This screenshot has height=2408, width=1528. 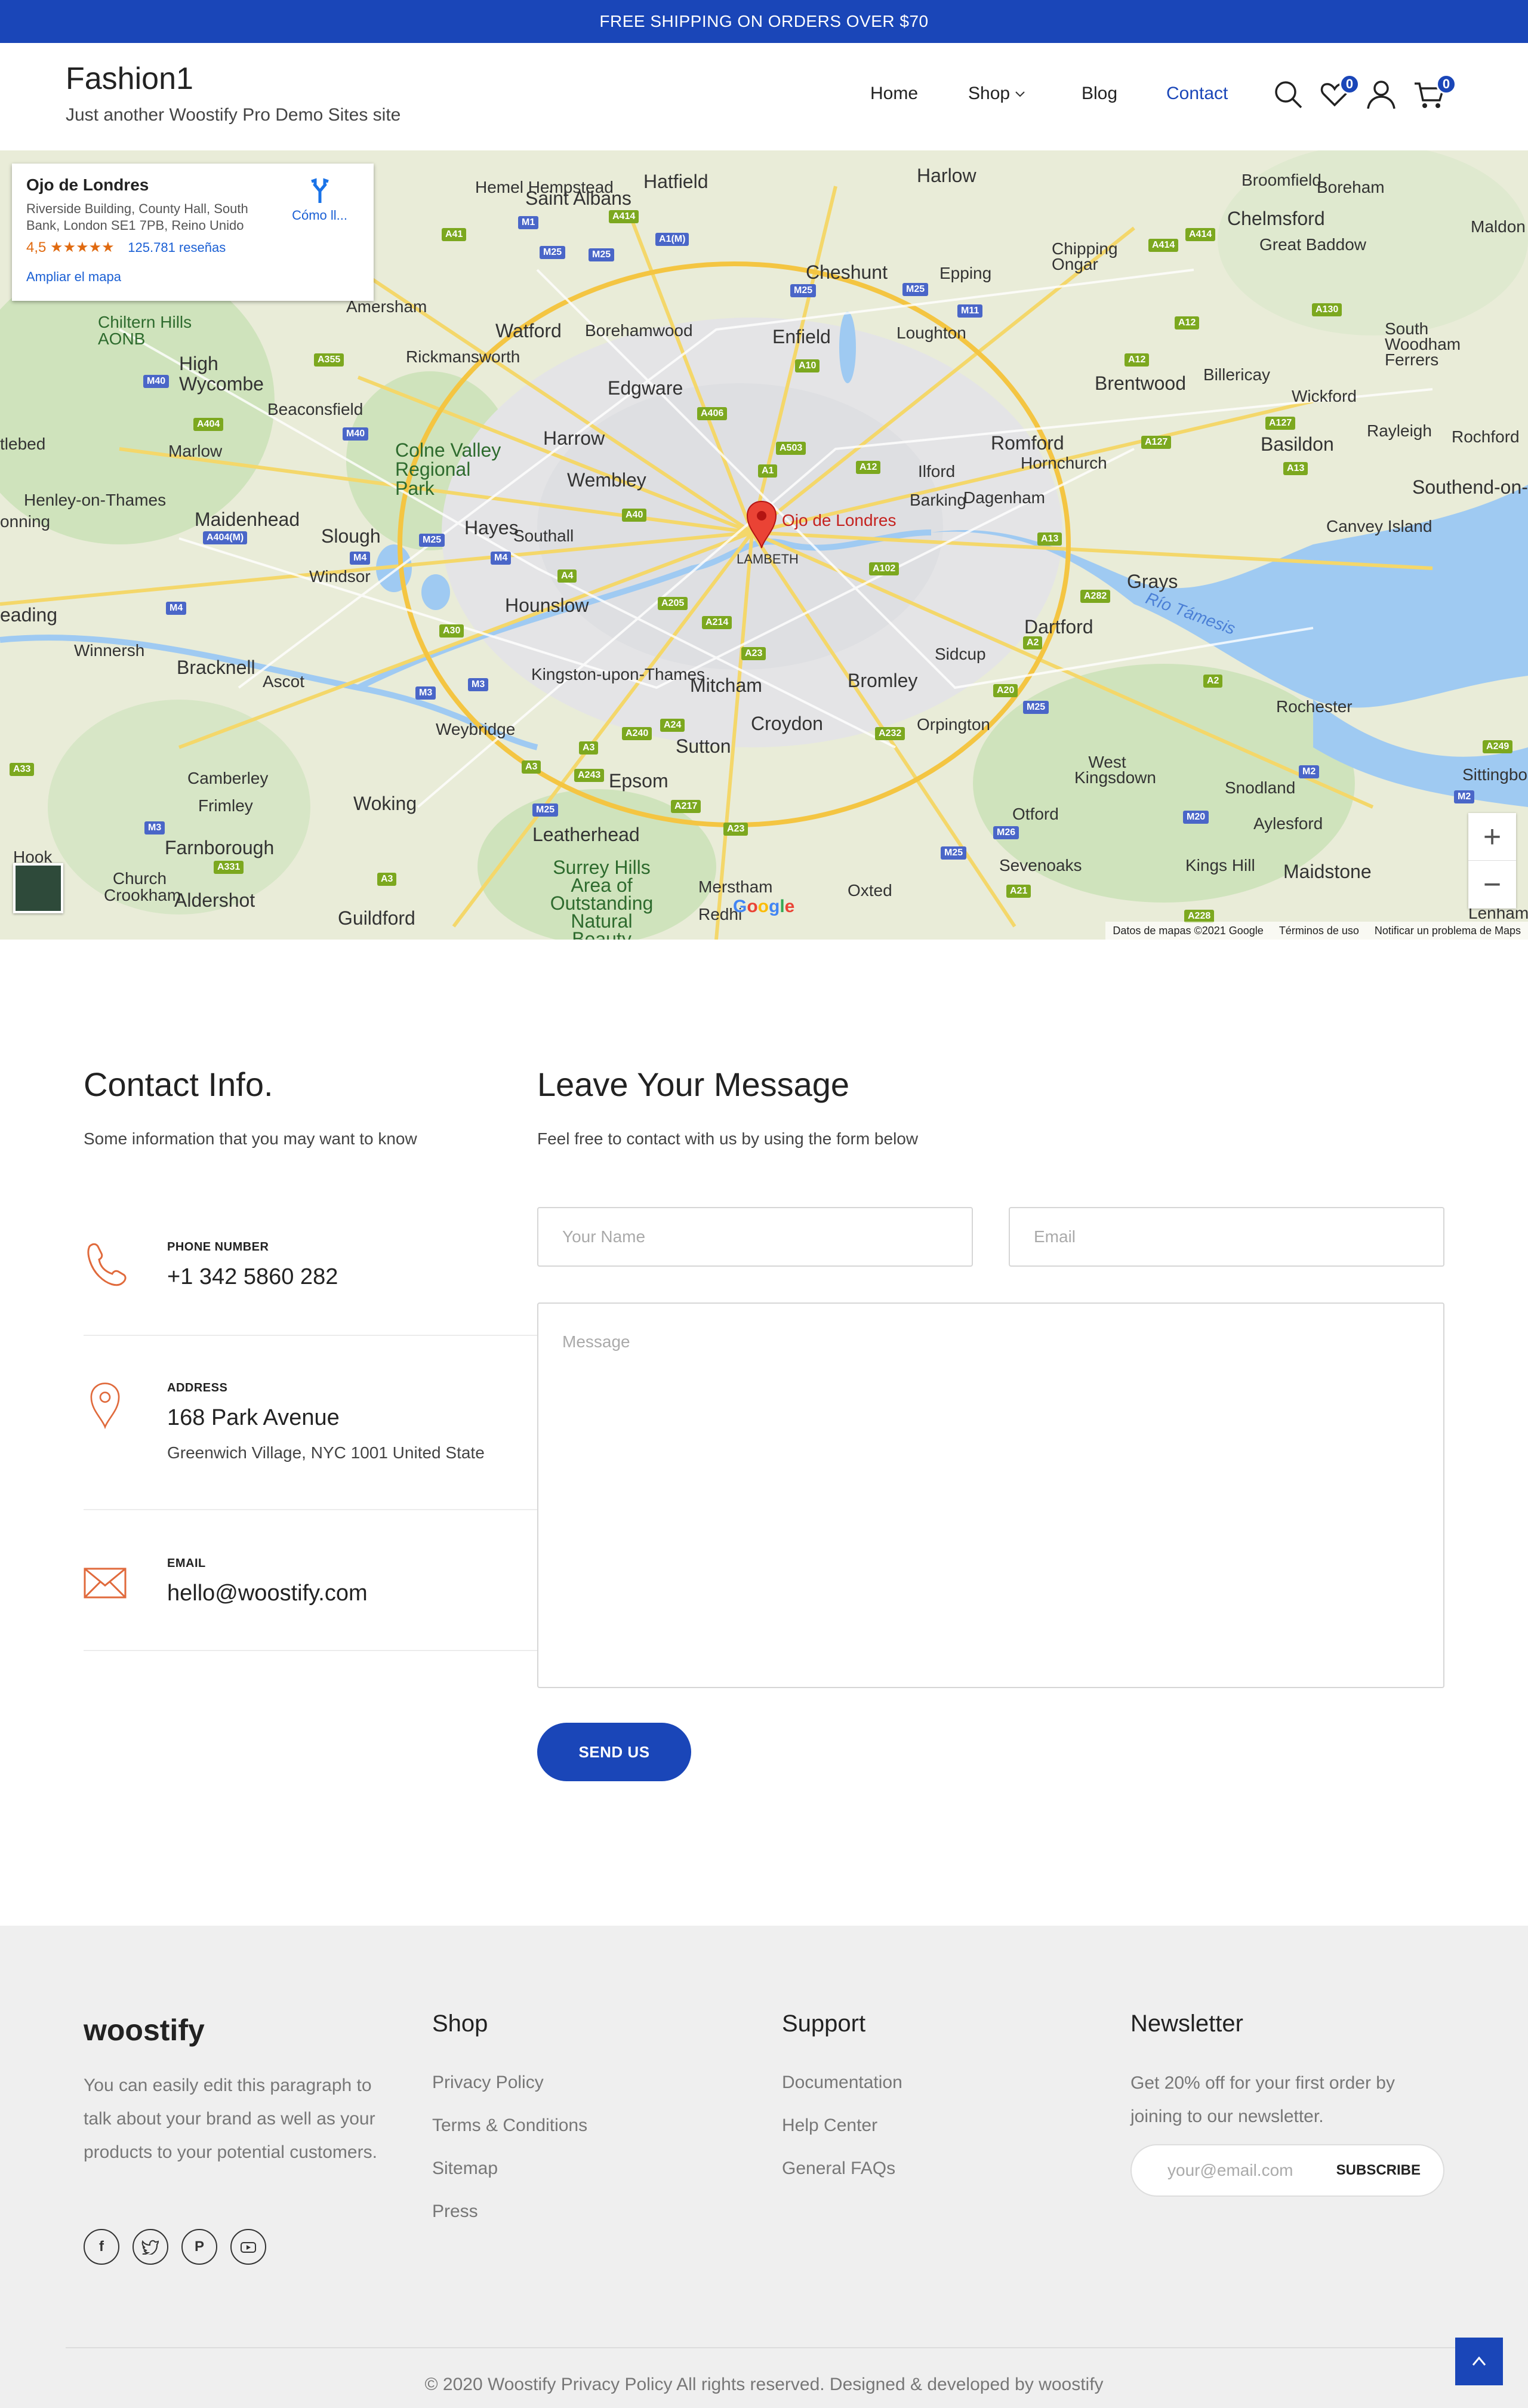 What do you see at coordinates (960, 654) in the screenshot?
I see `map-place: Sidcup` at bounding box center [960, 654].